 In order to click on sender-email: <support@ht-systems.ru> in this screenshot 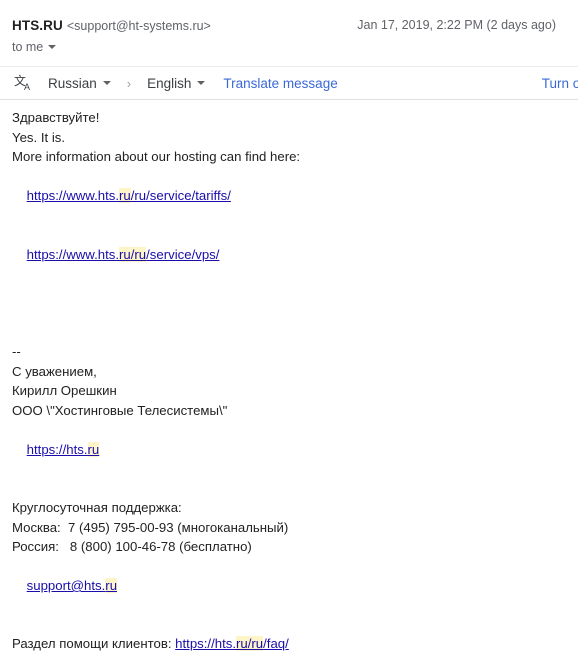, I will do `click(138, 26)`.